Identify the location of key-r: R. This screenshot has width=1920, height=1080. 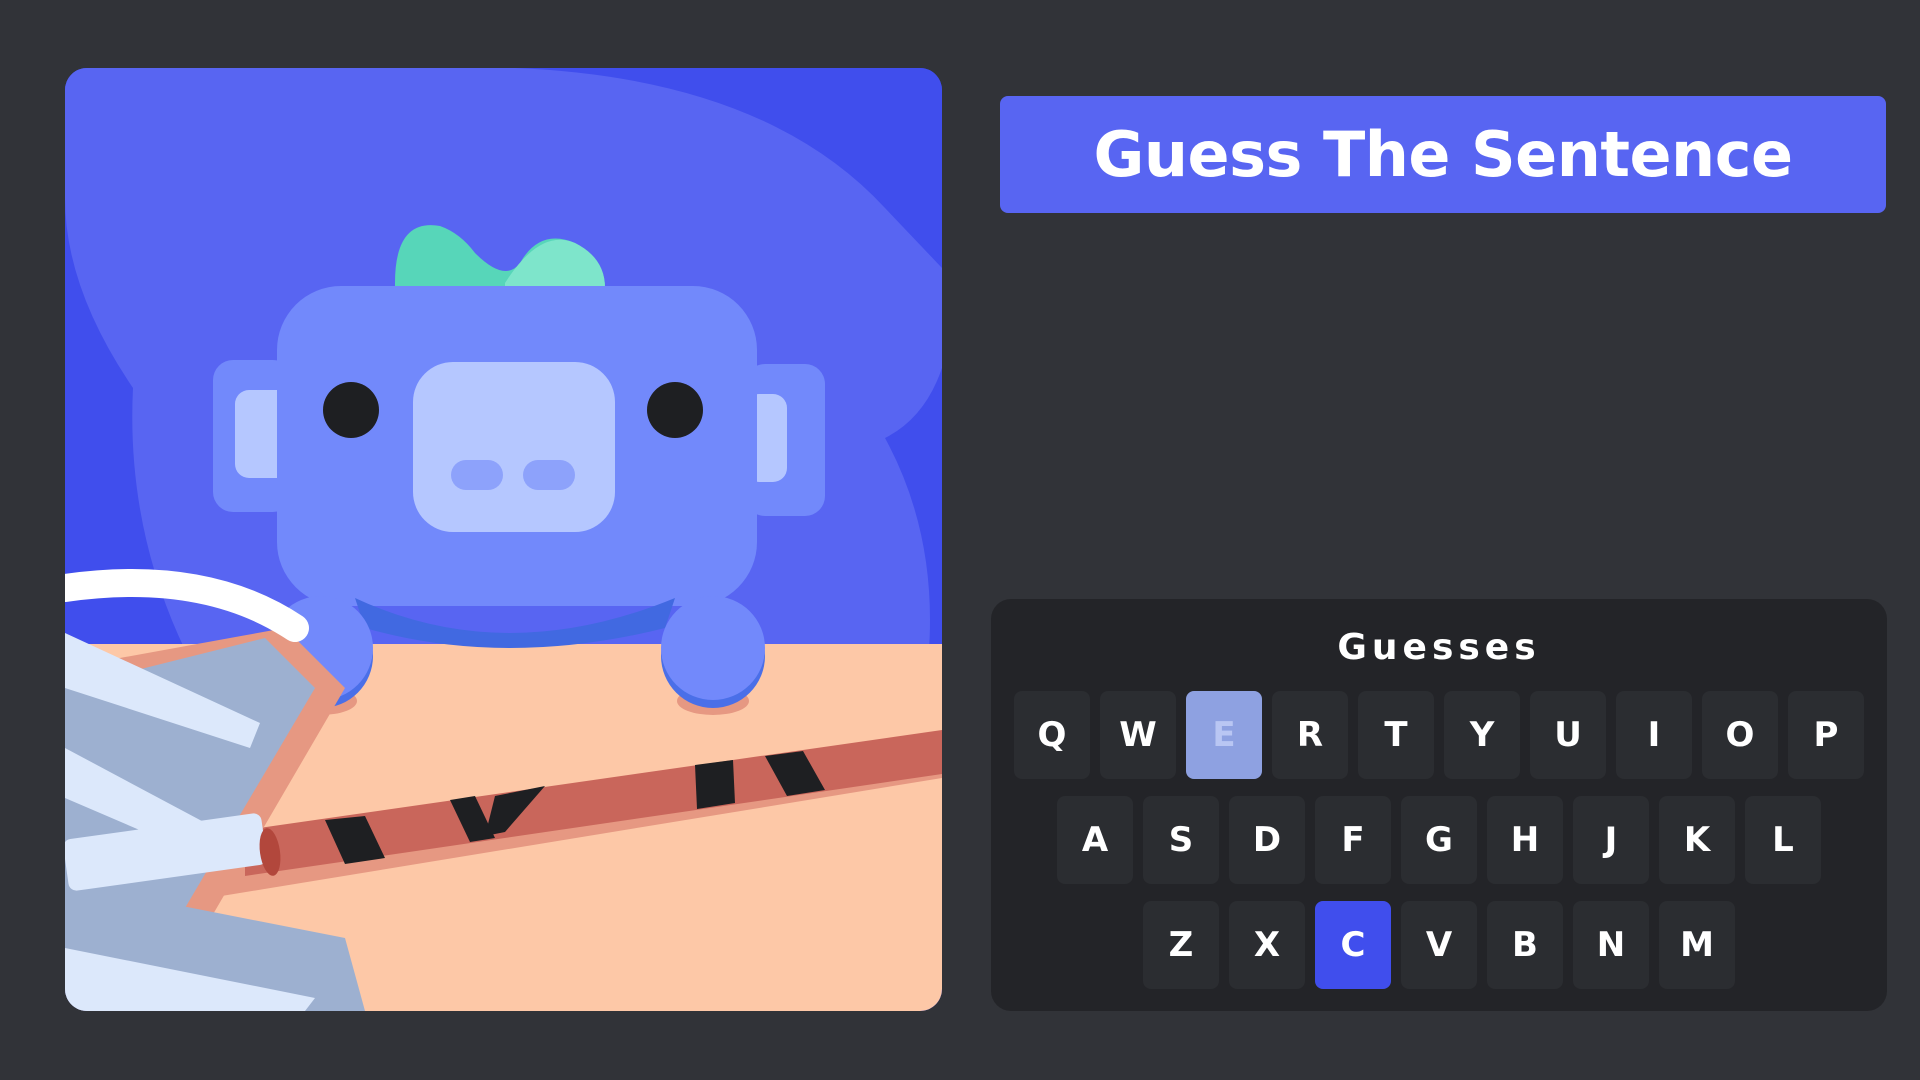
(1310, 735).